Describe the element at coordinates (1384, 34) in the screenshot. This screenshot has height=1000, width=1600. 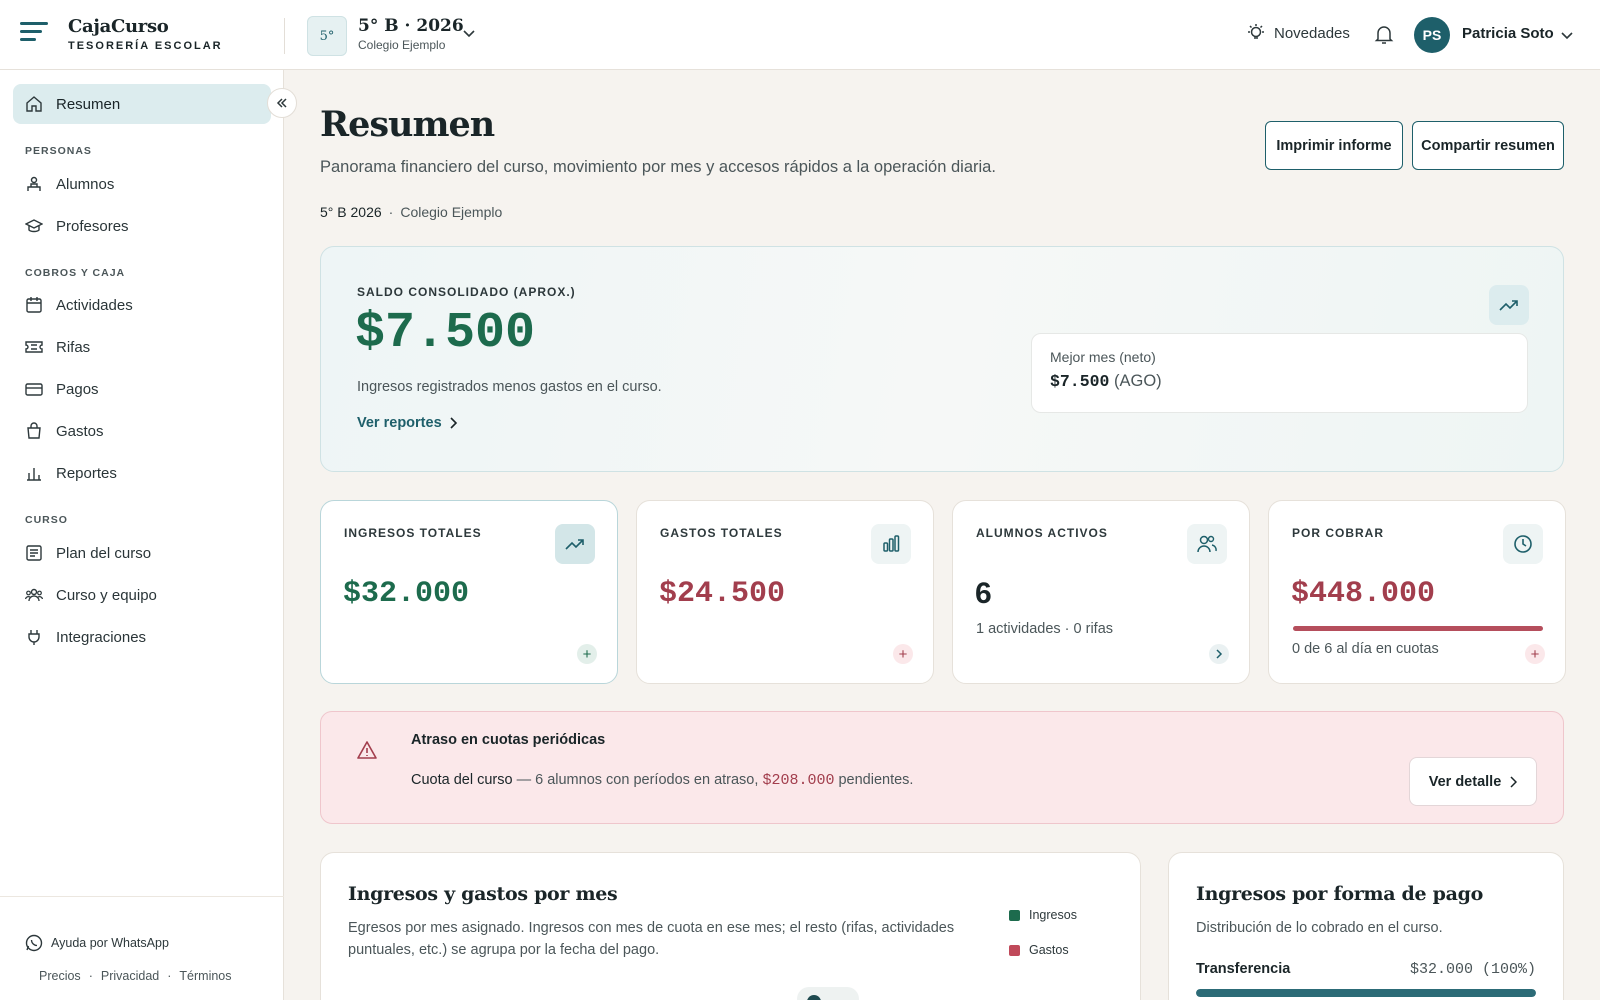
I see `bell-icon` at that location.